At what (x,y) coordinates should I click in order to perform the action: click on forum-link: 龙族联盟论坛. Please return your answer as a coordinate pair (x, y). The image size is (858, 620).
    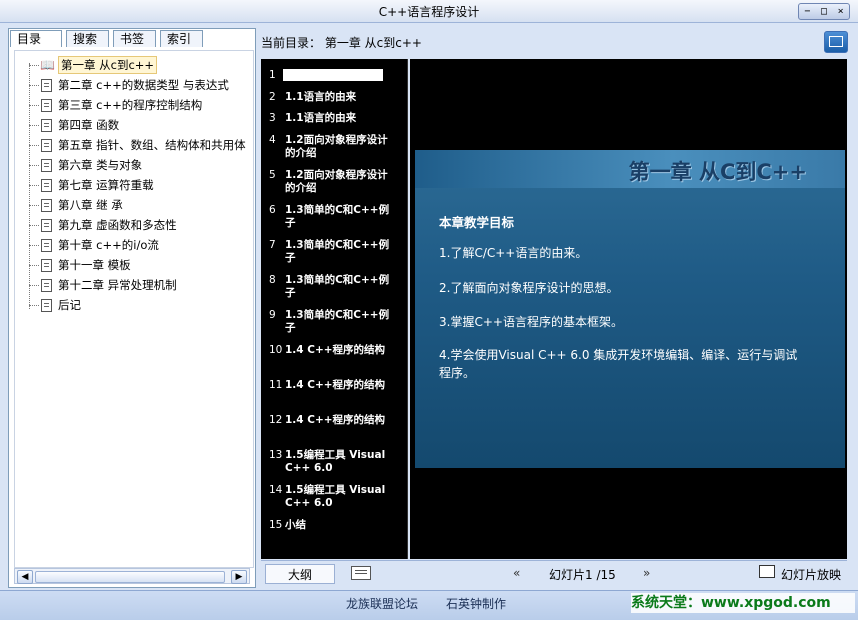
    Looking at the image, I should click on (382, 603).